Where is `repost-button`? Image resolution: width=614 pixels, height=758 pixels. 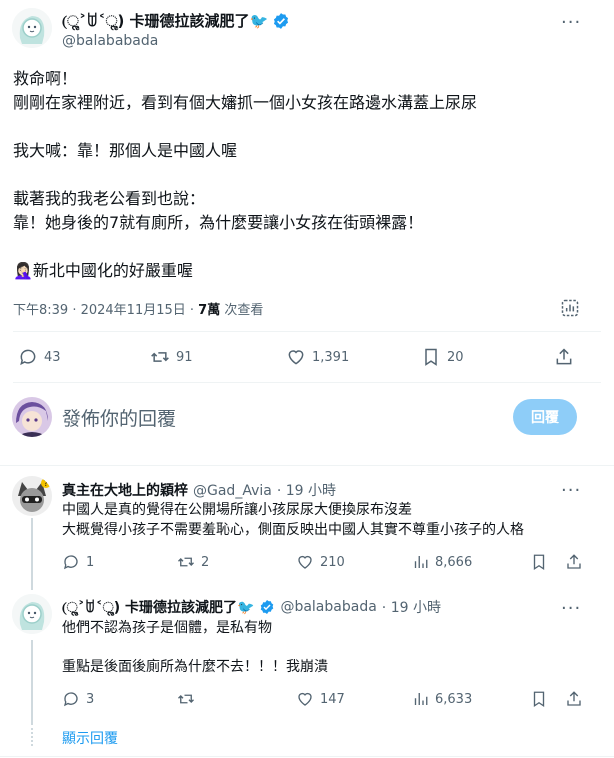 repost-button is located at coordinates (189, 699).